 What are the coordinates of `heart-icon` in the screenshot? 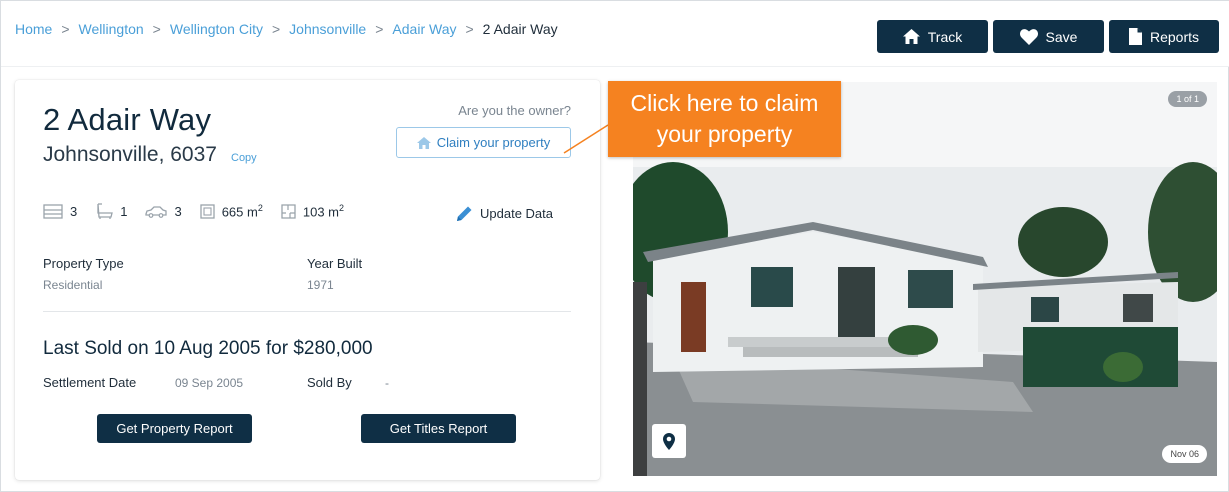 It's located at (1028, 36).